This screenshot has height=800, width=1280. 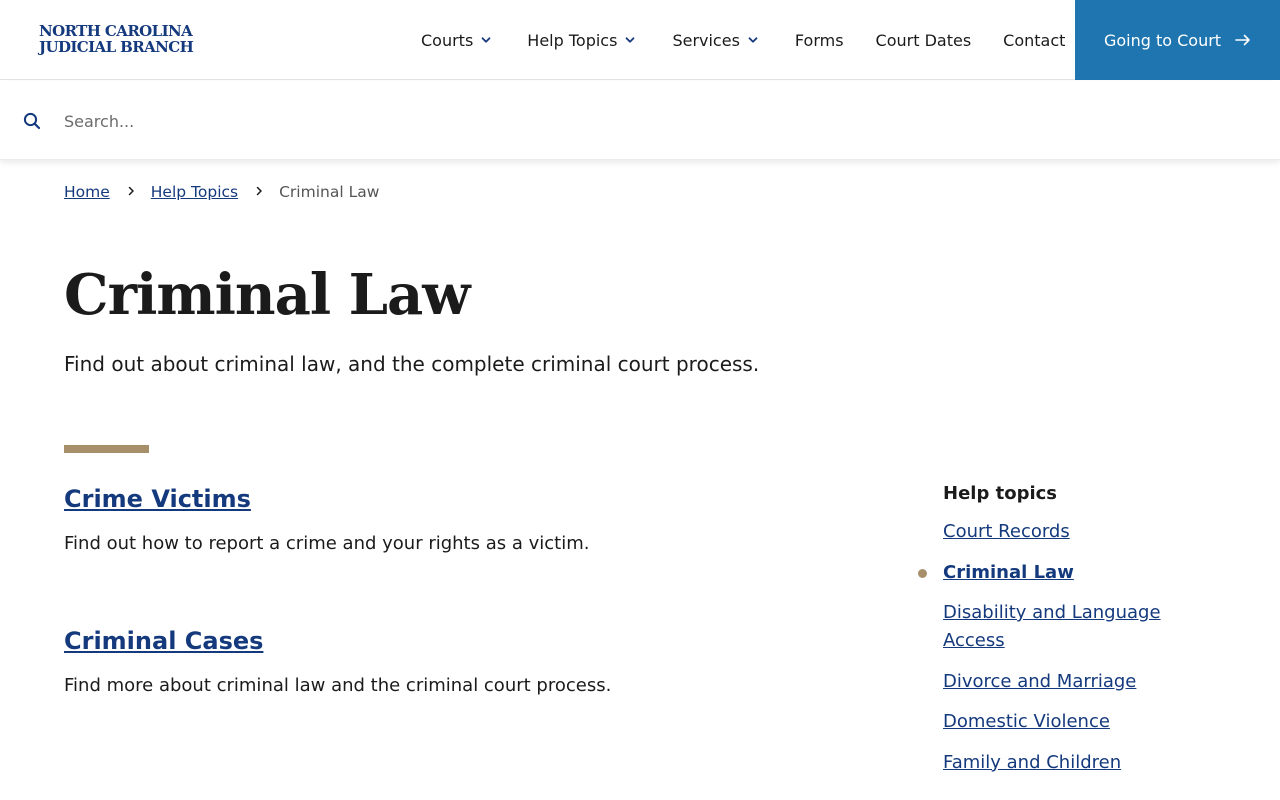 I want to click on nav-item-help-topics: Help Topics, so click(x=581, y=40).